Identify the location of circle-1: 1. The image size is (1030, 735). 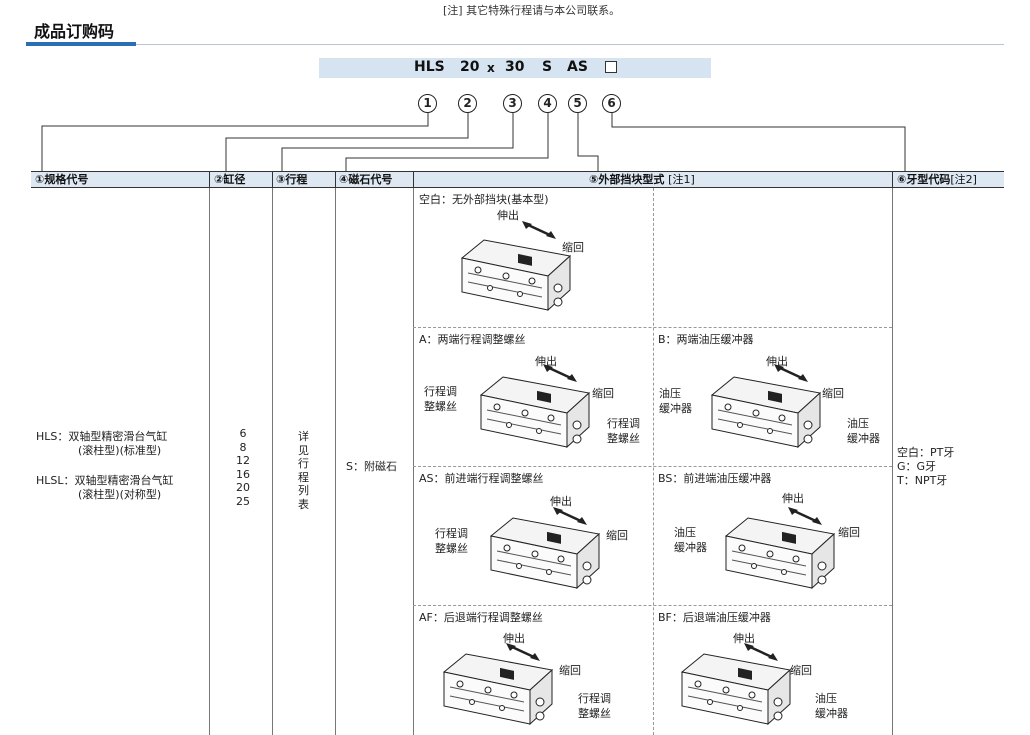
(427, 103).